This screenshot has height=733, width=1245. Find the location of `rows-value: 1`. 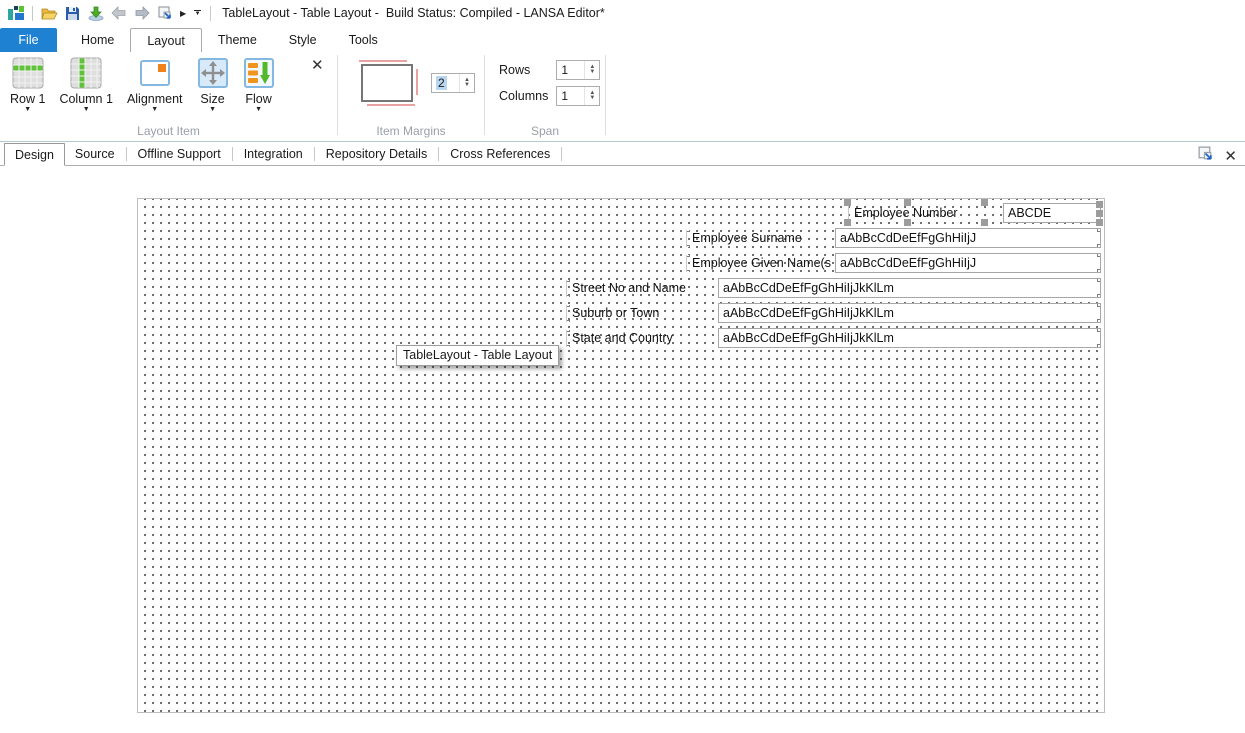

rows-value: 1 is located at coordinates (570, 70).